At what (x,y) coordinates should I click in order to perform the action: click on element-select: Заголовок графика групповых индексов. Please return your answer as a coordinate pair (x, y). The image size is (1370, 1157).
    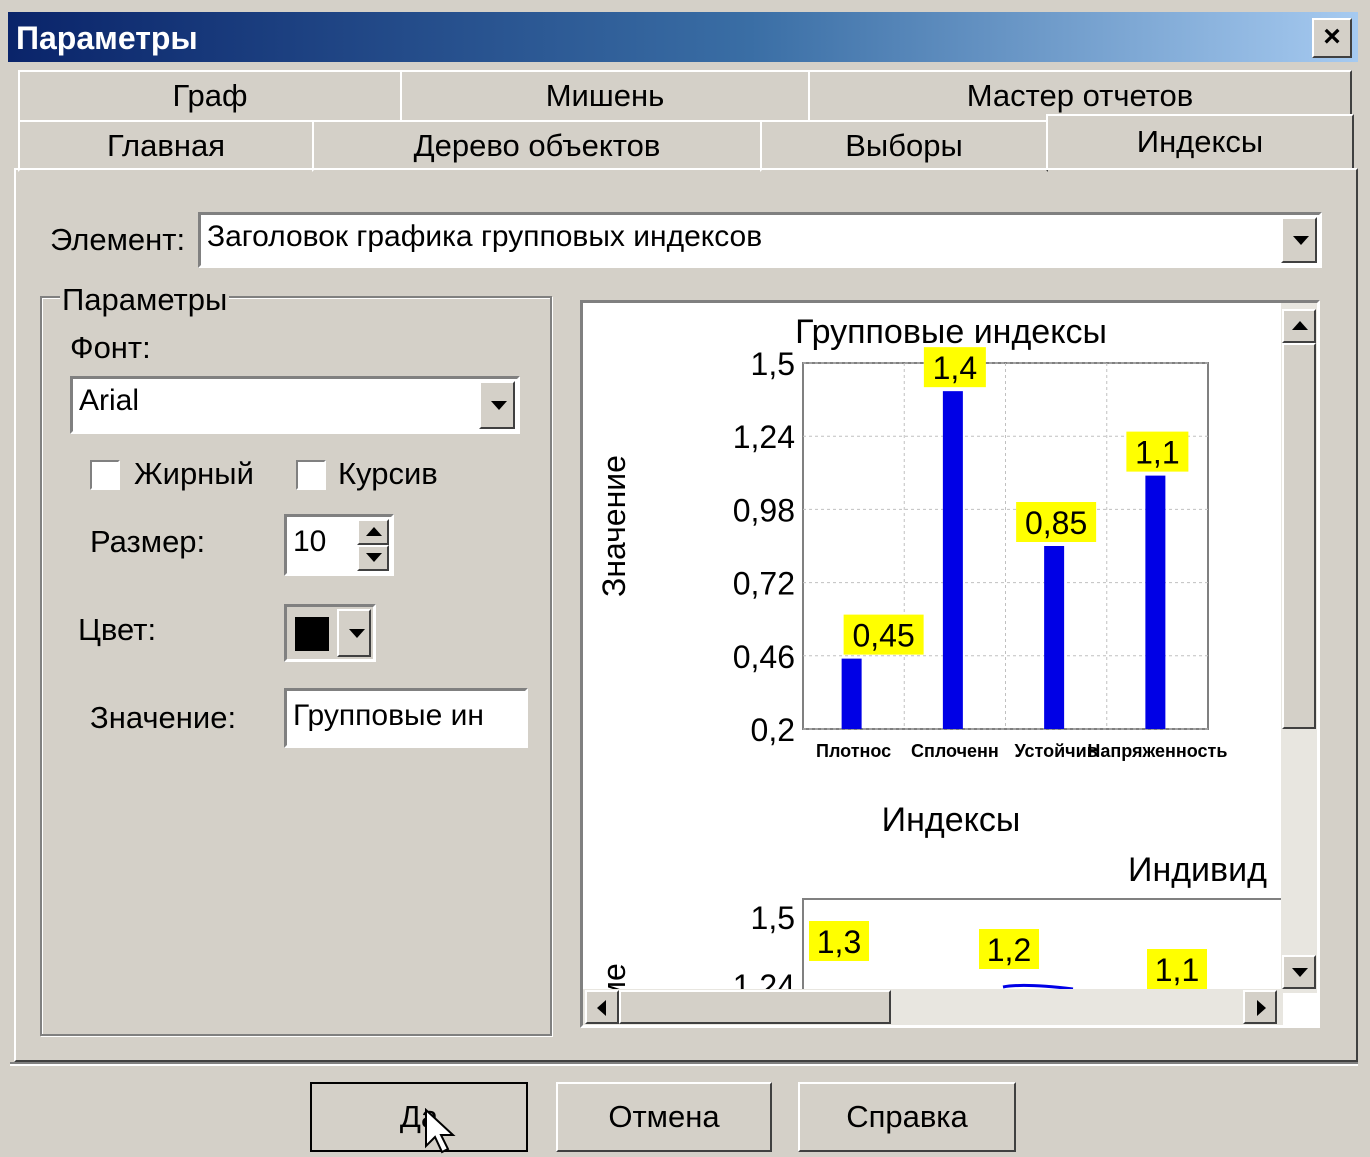
    Looking at the image, I should click on (760, 240).